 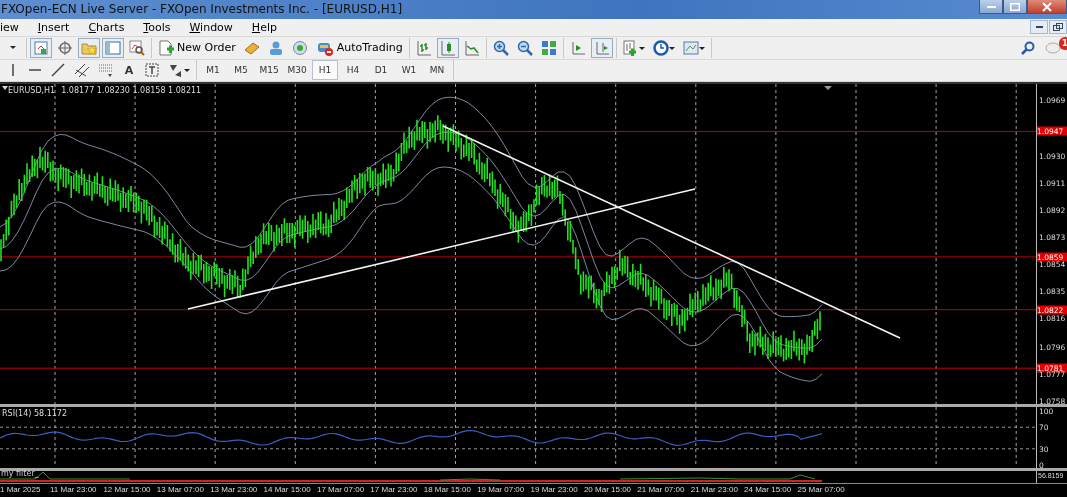 What do you see at coordinates (325, 70) in the screenshot?
I see `timeframe-tab: H1` at bounding box center [325, 70].